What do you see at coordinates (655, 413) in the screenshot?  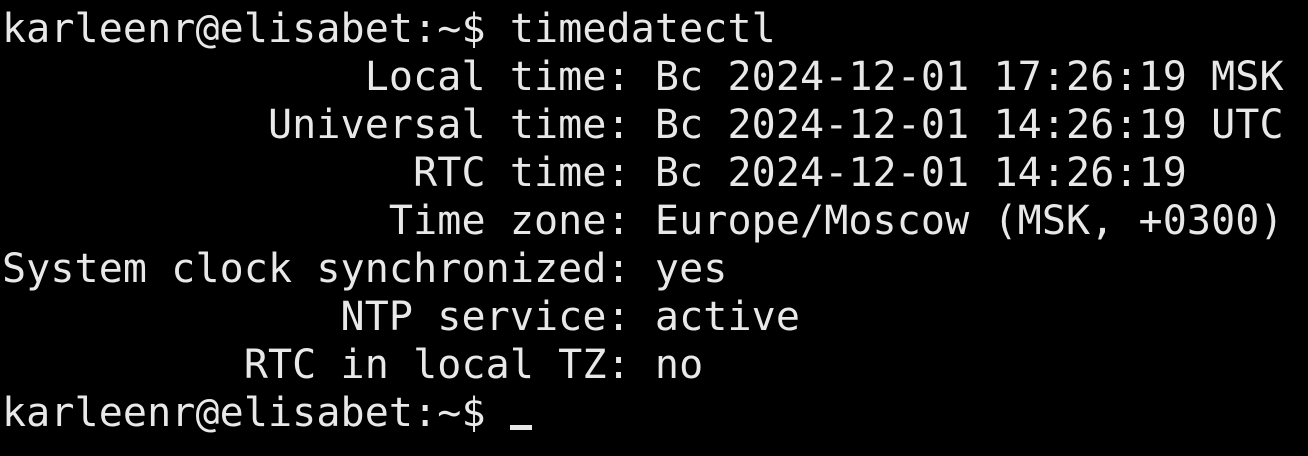 I see `active-prompt-line: karleenr@elisabet:~$` at bounding box center [655, 413].